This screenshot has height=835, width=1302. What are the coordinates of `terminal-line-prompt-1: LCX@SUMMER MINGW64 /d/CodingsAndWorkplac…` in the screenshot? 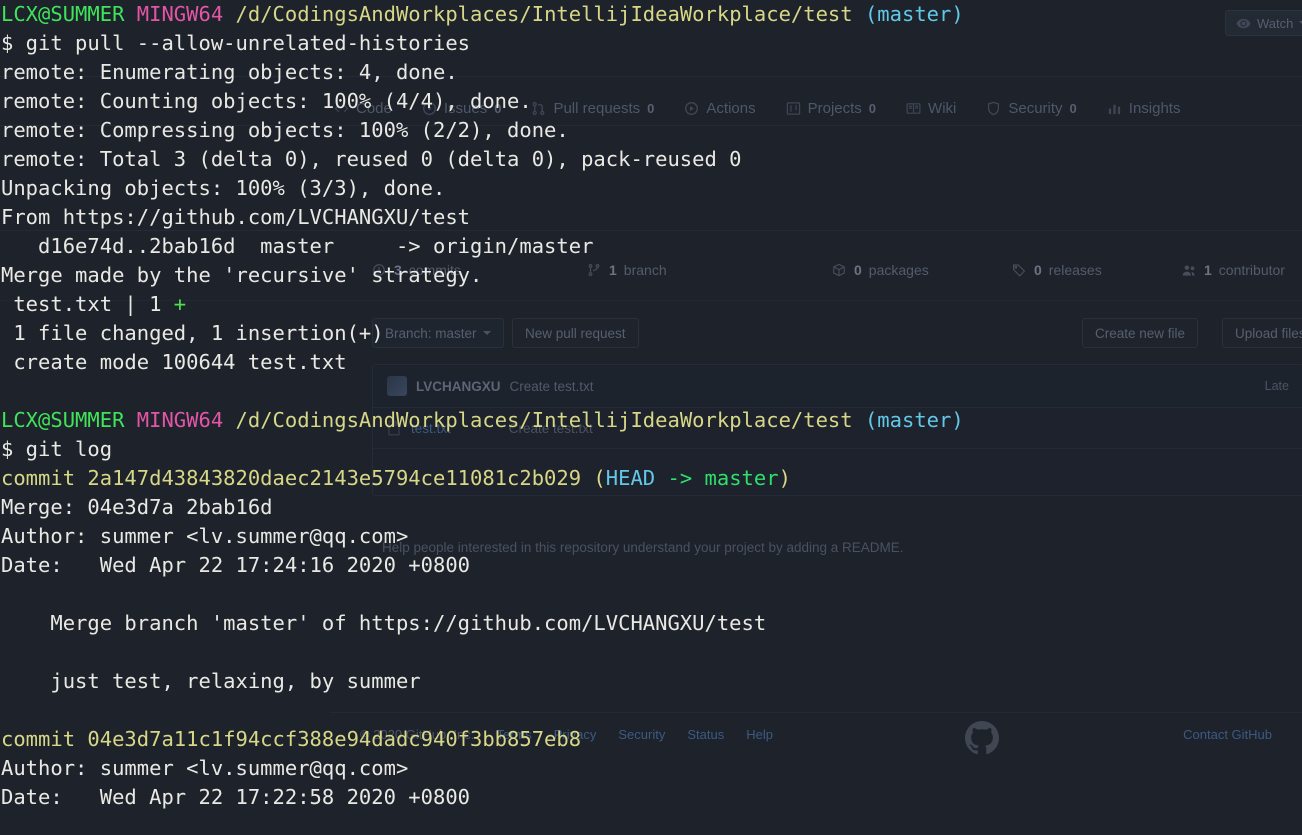 It's located at (651, 14).